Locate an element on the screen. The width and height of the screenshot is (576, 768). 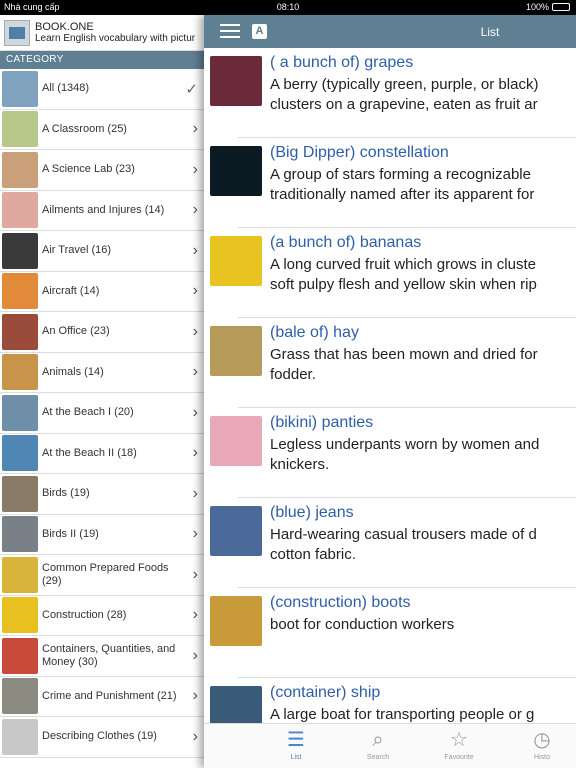
page-title: List is located at coordinates (490, 32).